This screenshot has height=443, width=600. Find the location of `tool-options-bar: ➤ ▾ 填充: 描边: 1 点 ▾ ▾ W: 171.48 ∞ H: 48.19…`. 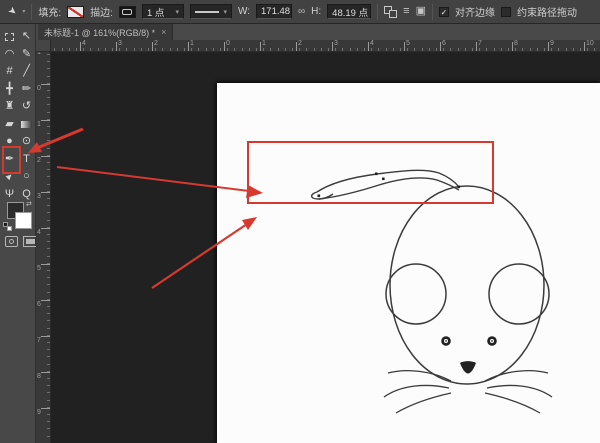

tool-options-bar: ➤ ▾ 填充: 描边: 1 点 ▾ ▾ W: 171.48 ∞ H: 48.19… is located at coordinates (300, 12).